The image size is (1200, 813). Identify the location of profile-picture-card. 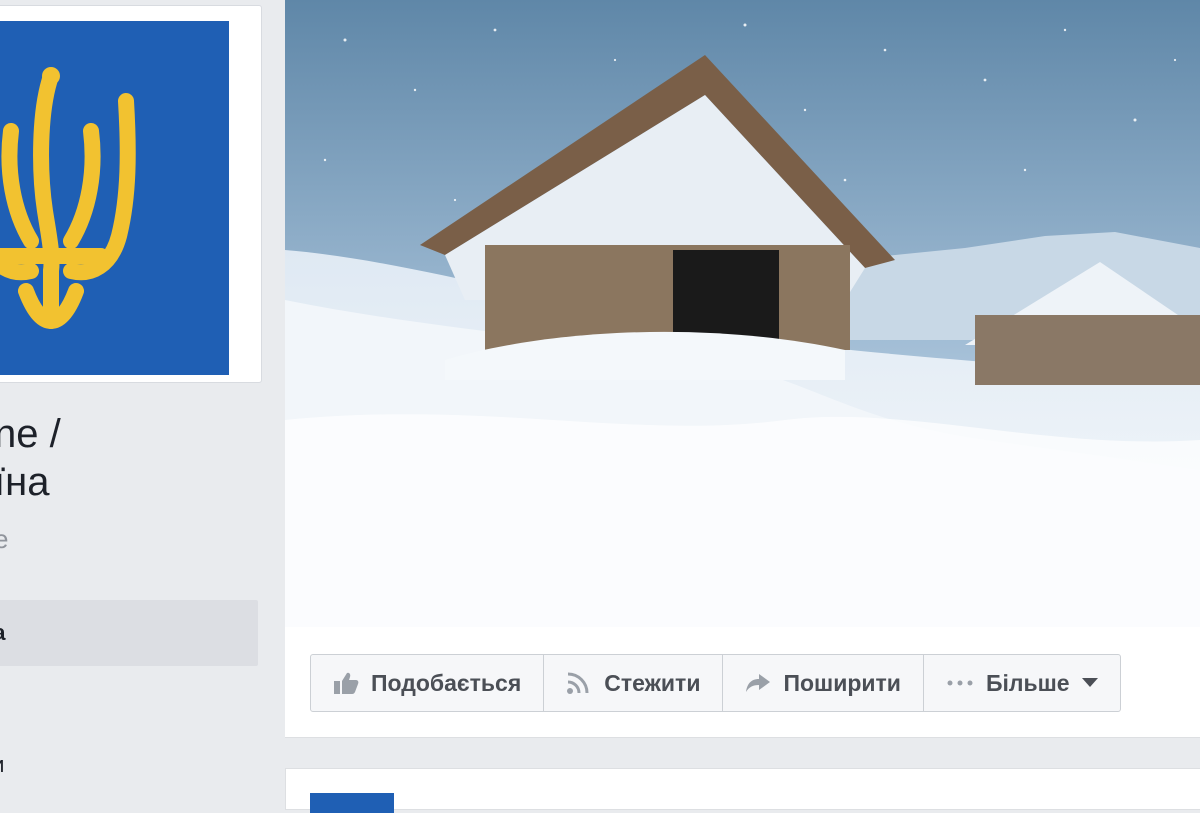
(131, 194).